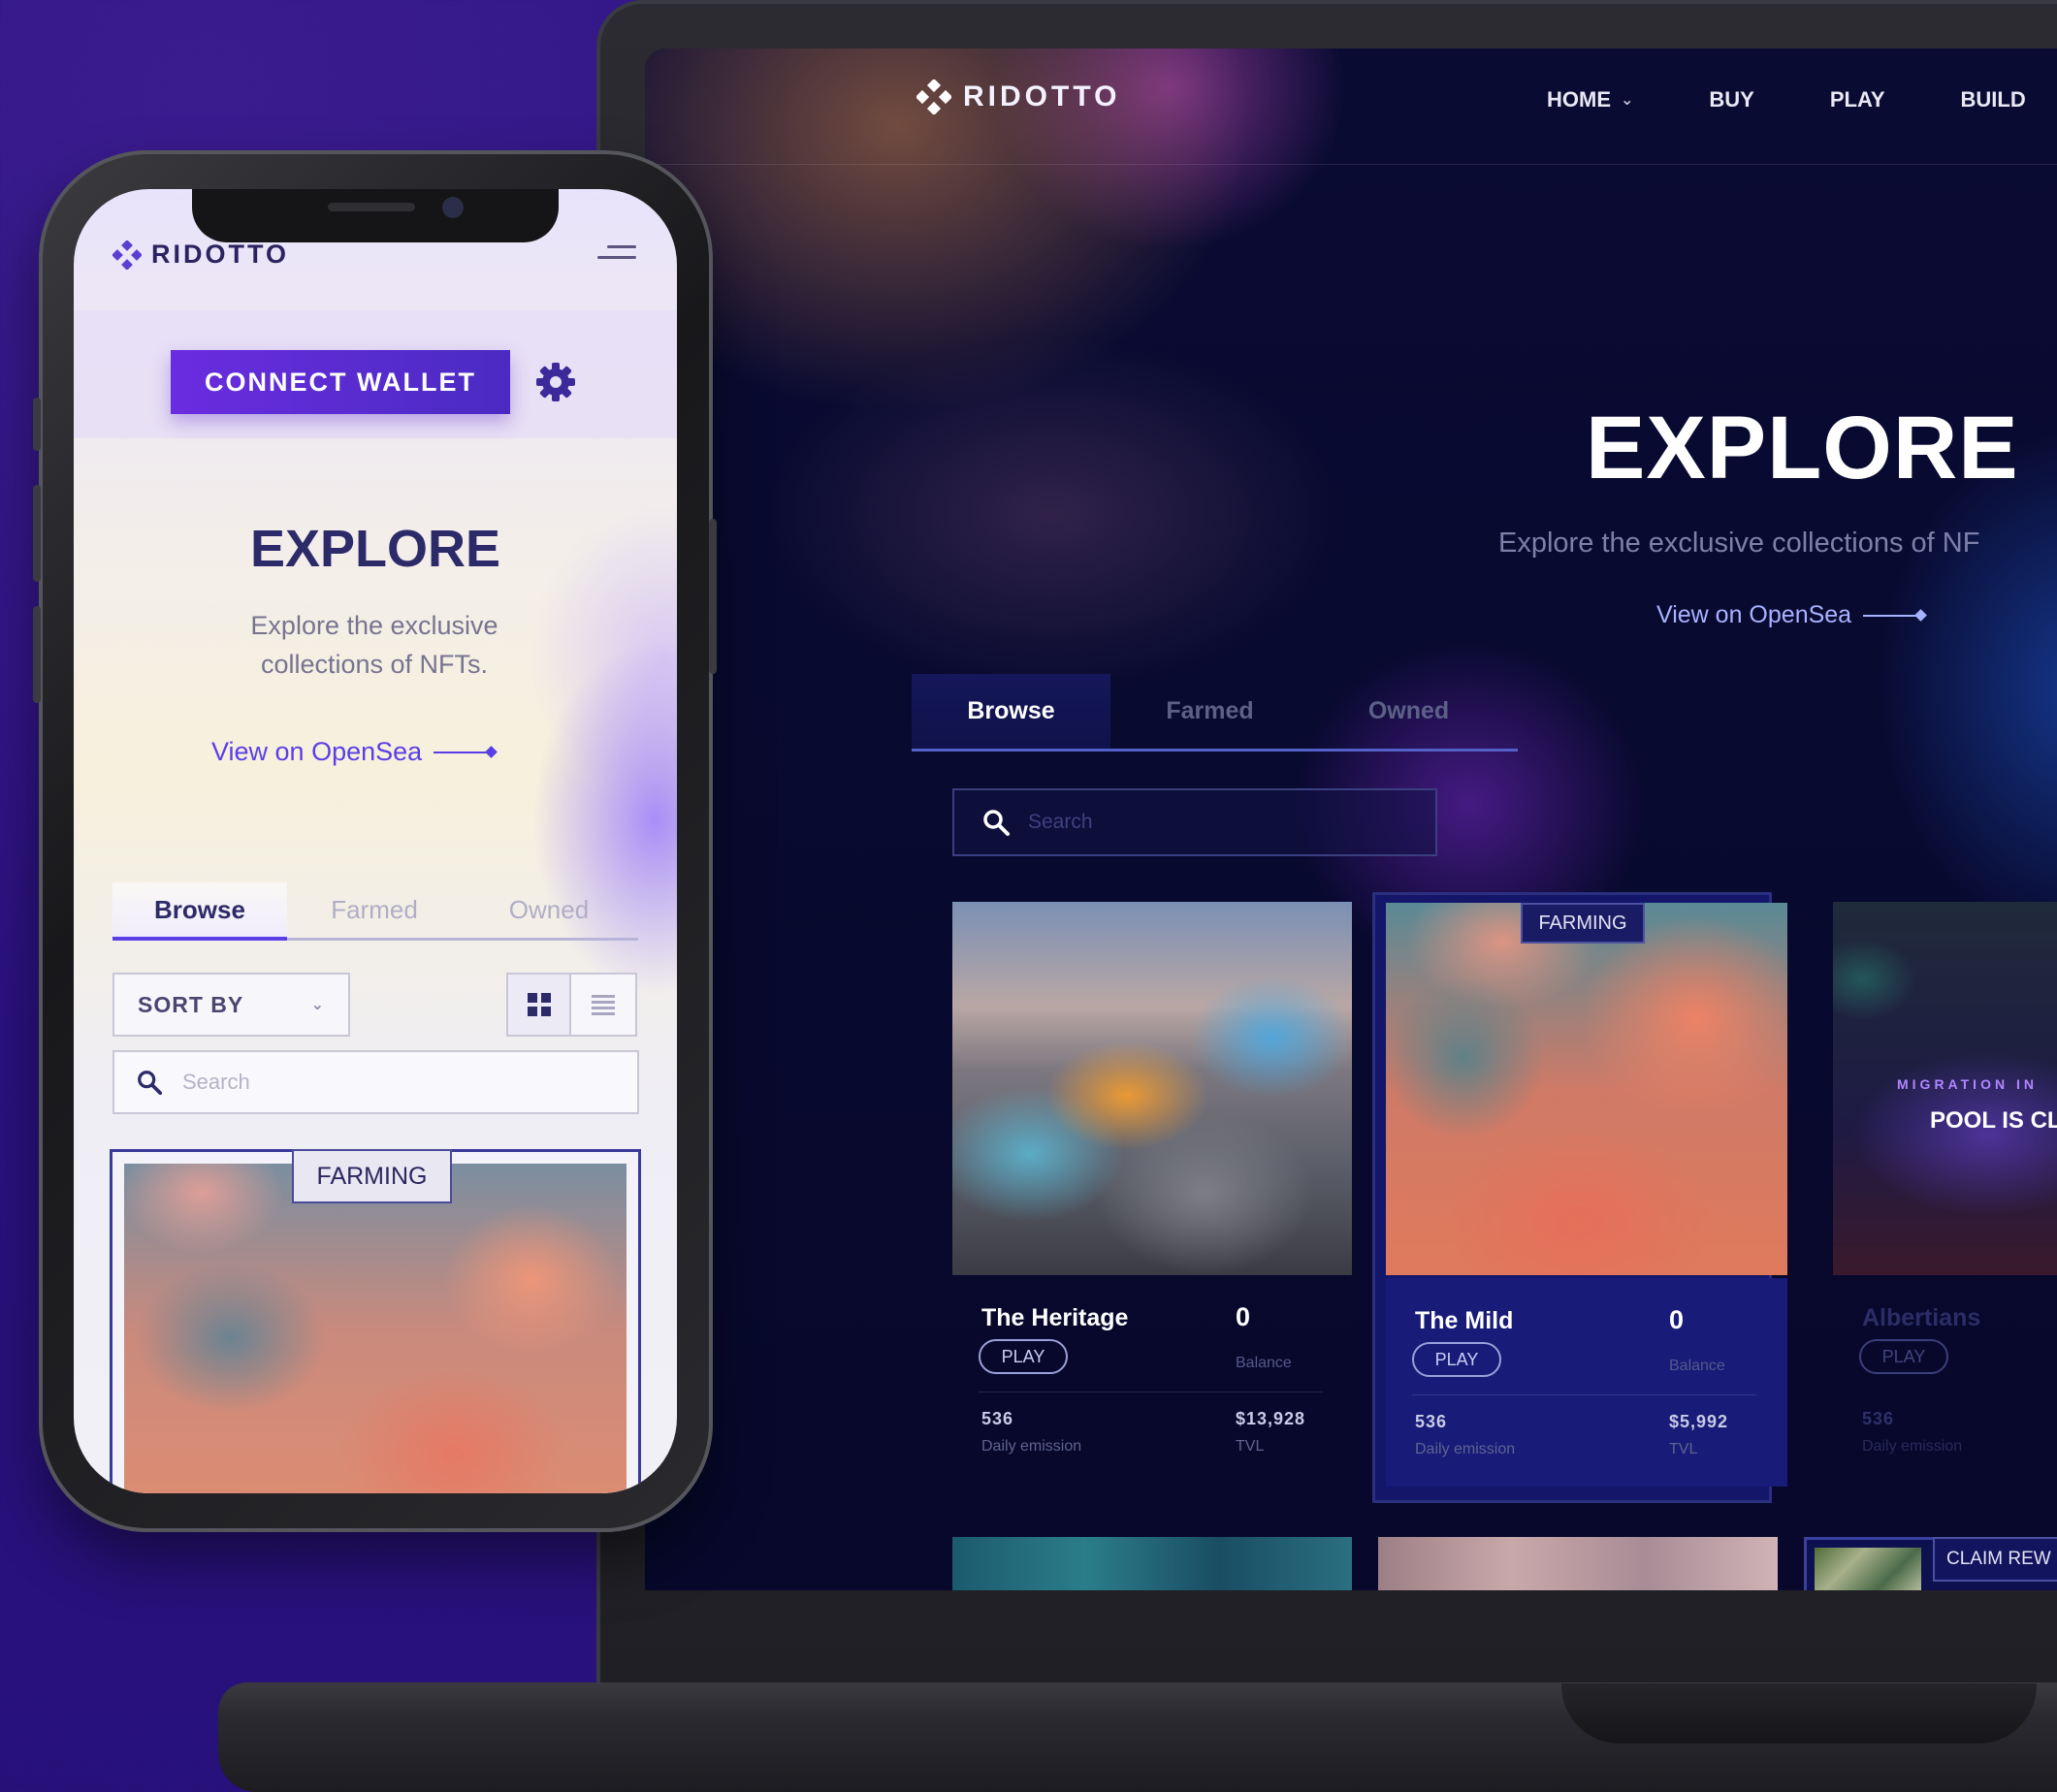 The width and height of the screenshot is (2057, 1792). What do you see at coordinates (371, 207) in the screenshot?
I see `speaker` at bounding box center [371, 207].